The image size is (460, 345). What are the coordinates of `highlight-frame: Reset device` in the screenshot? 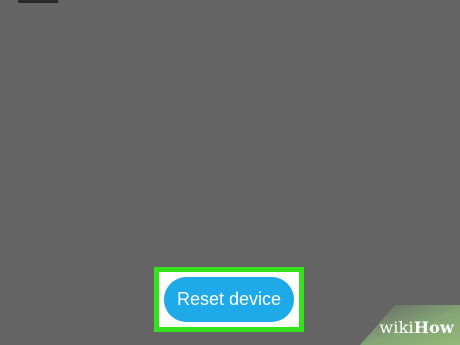 It's located at (229, 299).